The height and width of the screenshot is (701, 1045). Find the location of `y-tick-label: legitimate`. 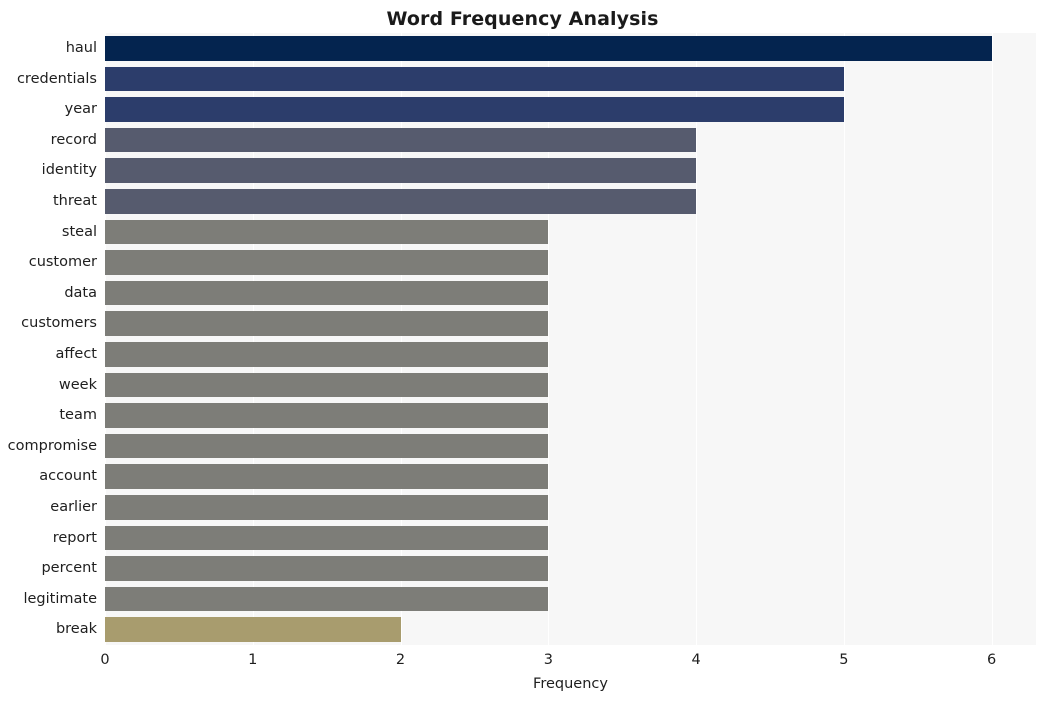

y-tick-label: legitimate is located at coordinates (60, 598).